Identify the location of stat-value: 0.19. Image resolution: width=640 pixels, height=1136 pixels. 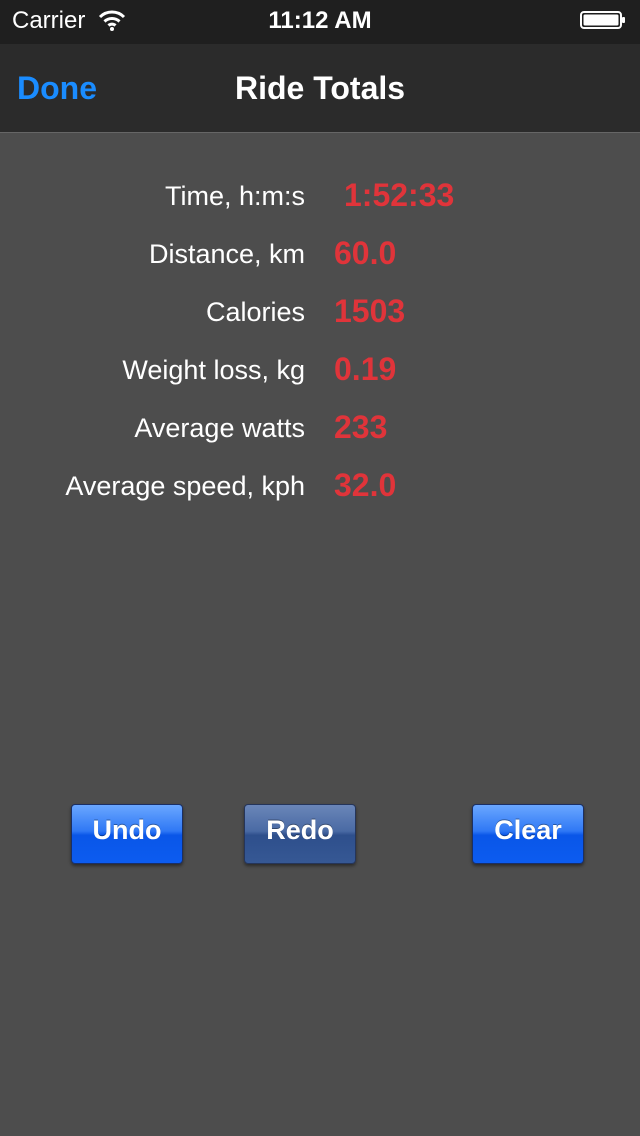
(365, 369).